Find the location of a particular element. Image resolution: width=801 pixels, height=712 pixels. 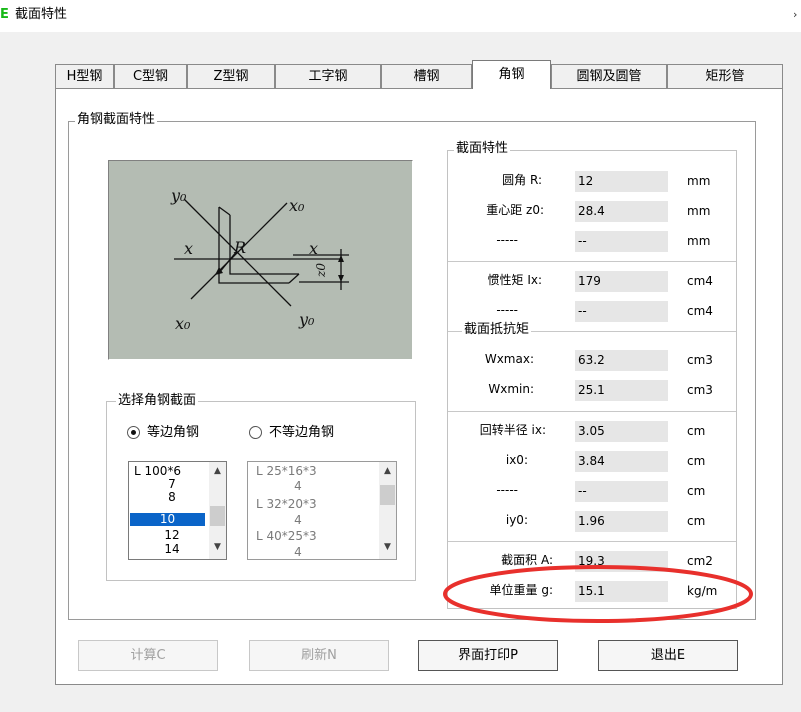

radio-equal-dot is located at coordinates (133, 432).